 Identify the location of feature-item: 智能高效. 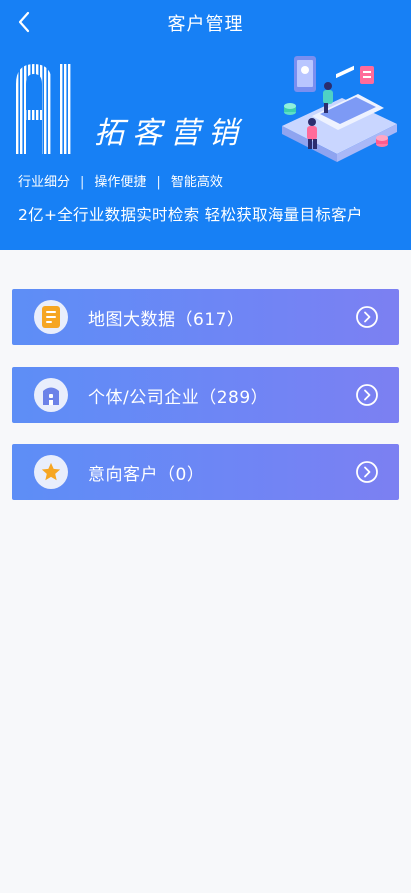
(196, 182).